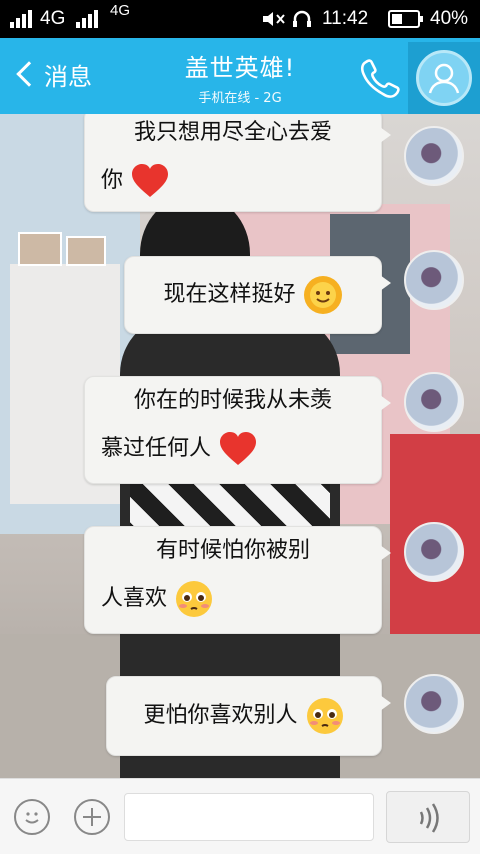 Image resolution: width=480 pixels, height=854 pixels. What do you see at coordinates (21, 19) in the screenshot?
I see `signal-icon` at bounding box center [21, 19].